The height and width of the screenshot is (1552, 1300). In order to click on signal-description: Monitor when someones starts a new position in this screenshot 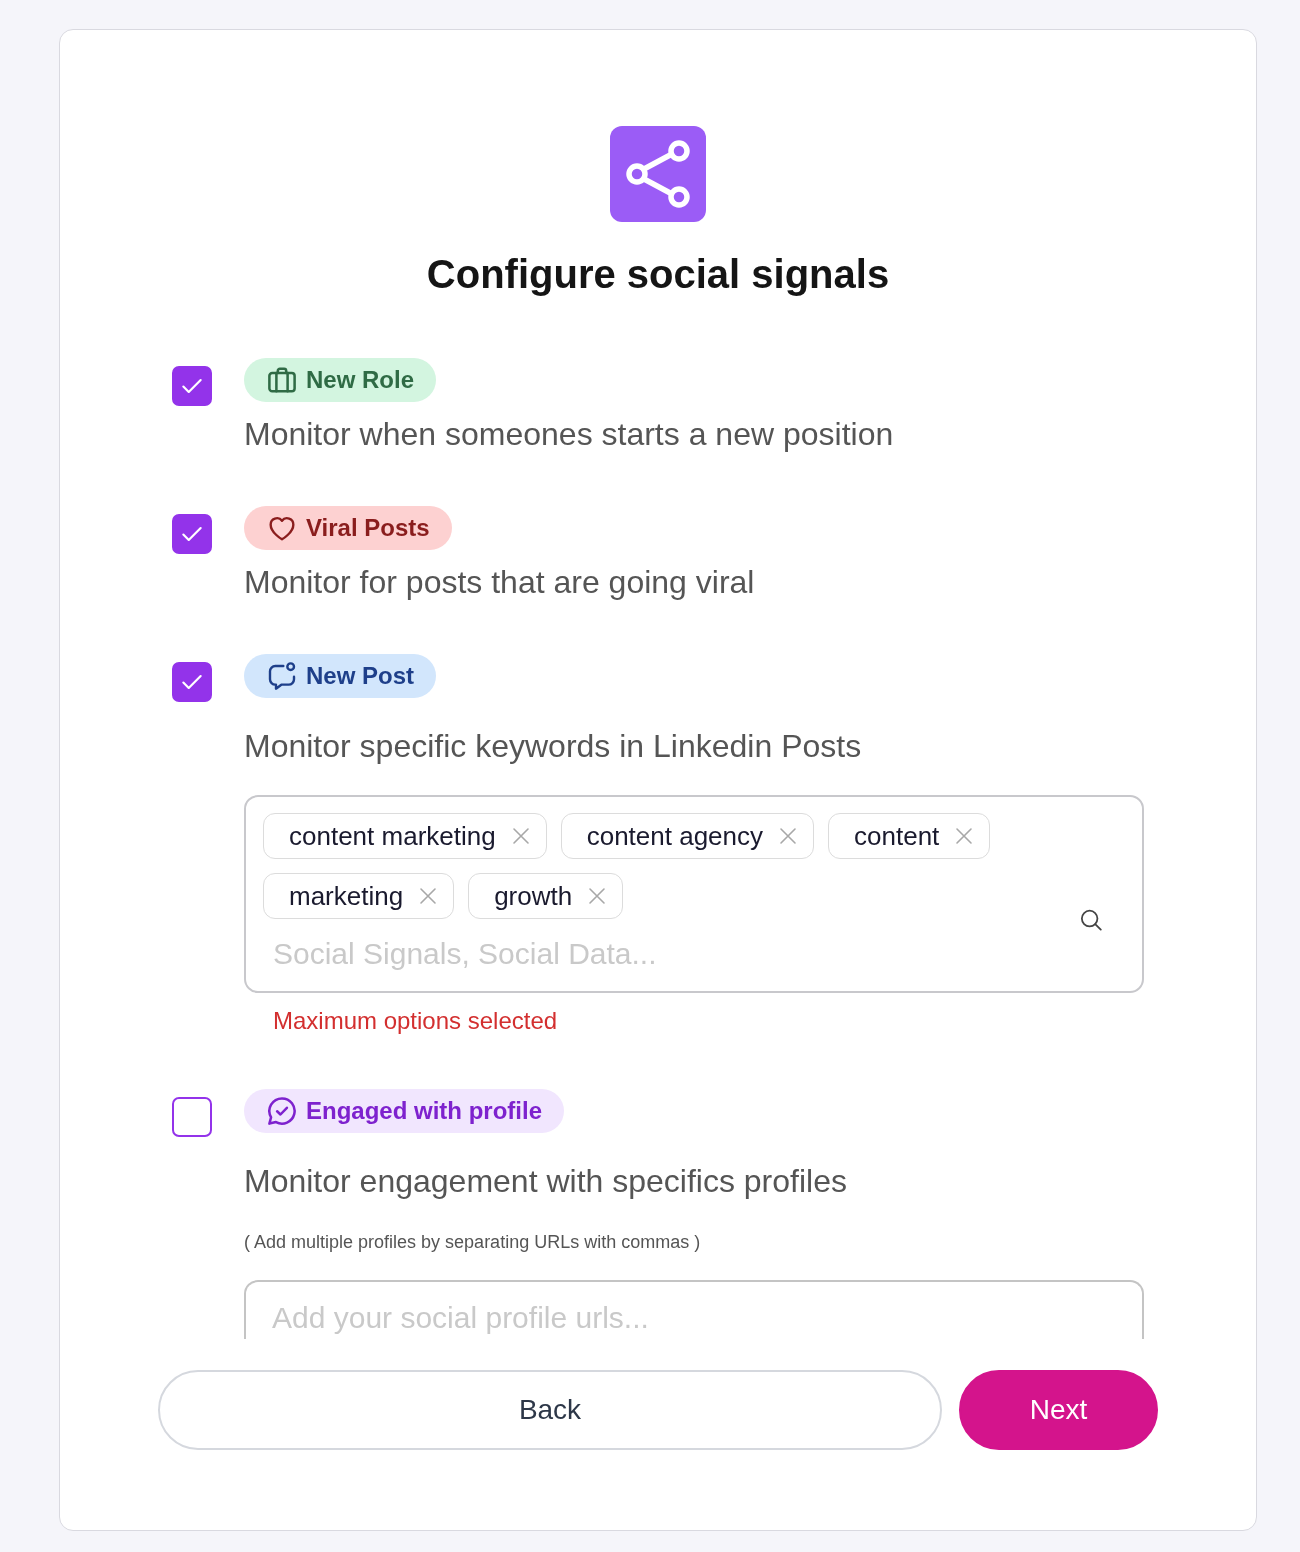, I will do `click(569, 434)`.